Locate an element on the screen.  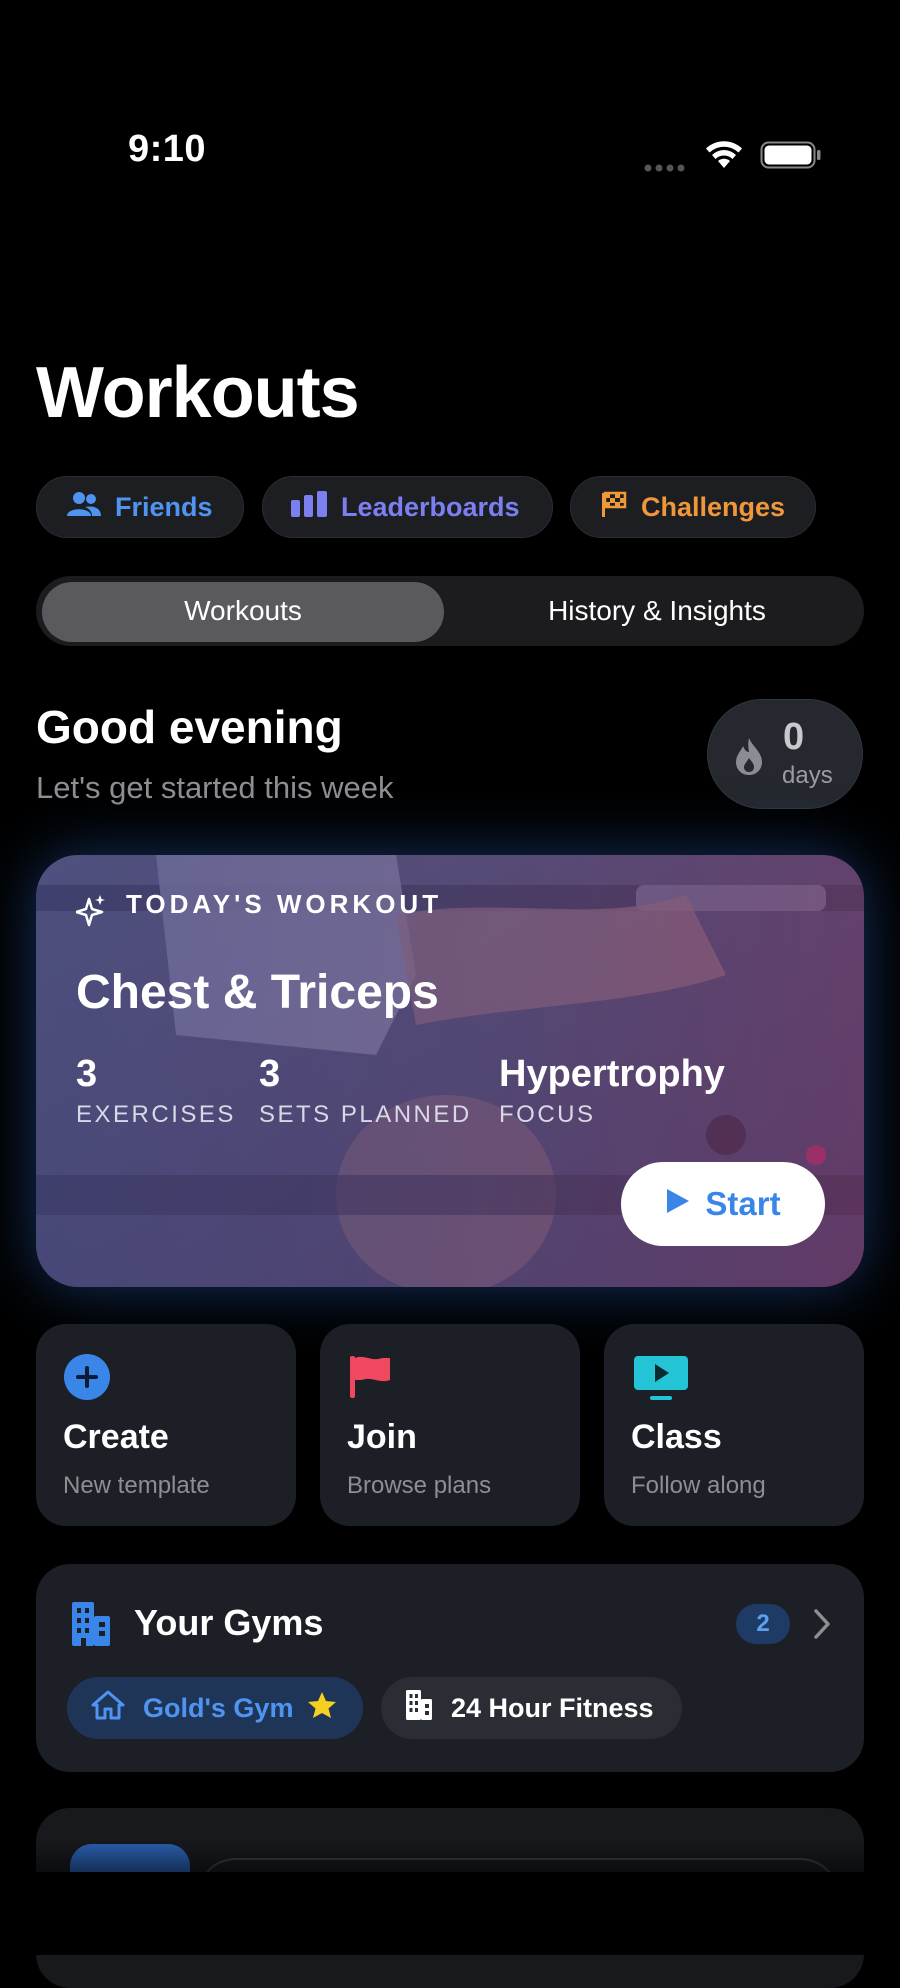
building-icon is located at coordinates (419, 1708).